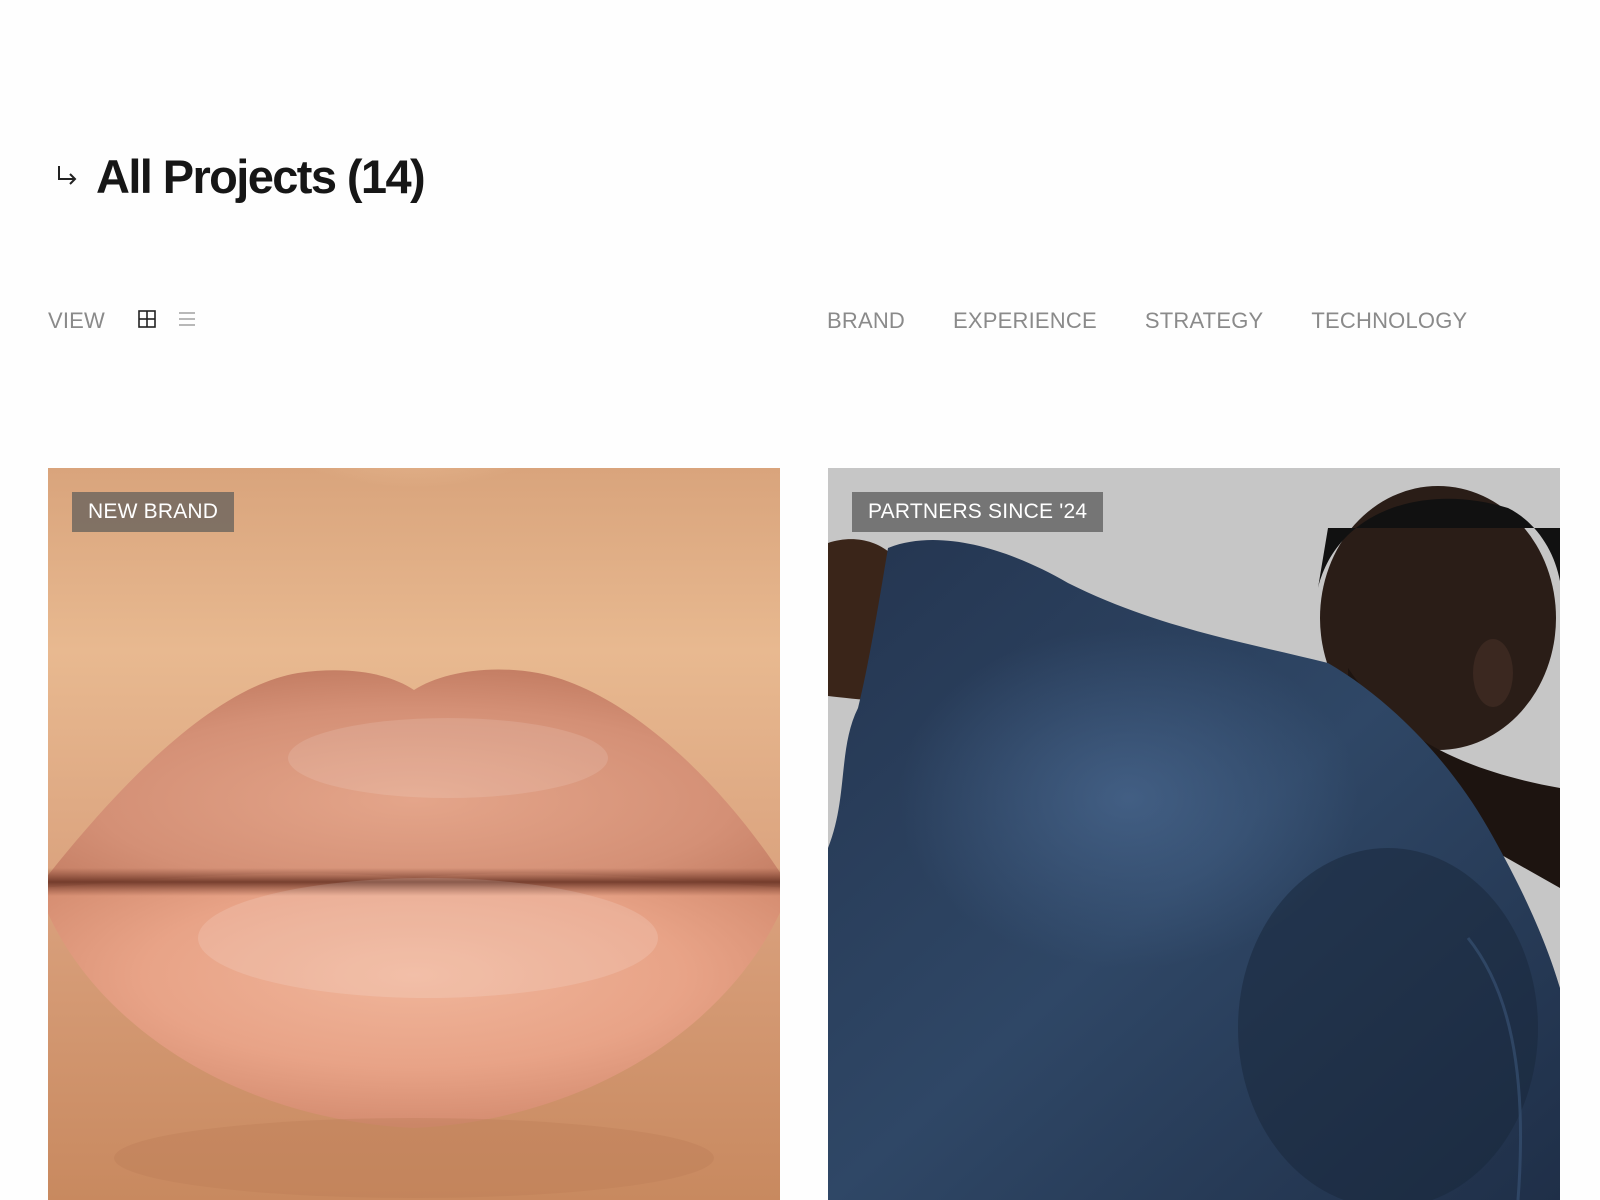 The height and width of the screenshot is (1200, 1600). Describe the element at coordinates (1389, 321) in the screenshot. I see `filter-technology: TECHNOLOGY` at that location.